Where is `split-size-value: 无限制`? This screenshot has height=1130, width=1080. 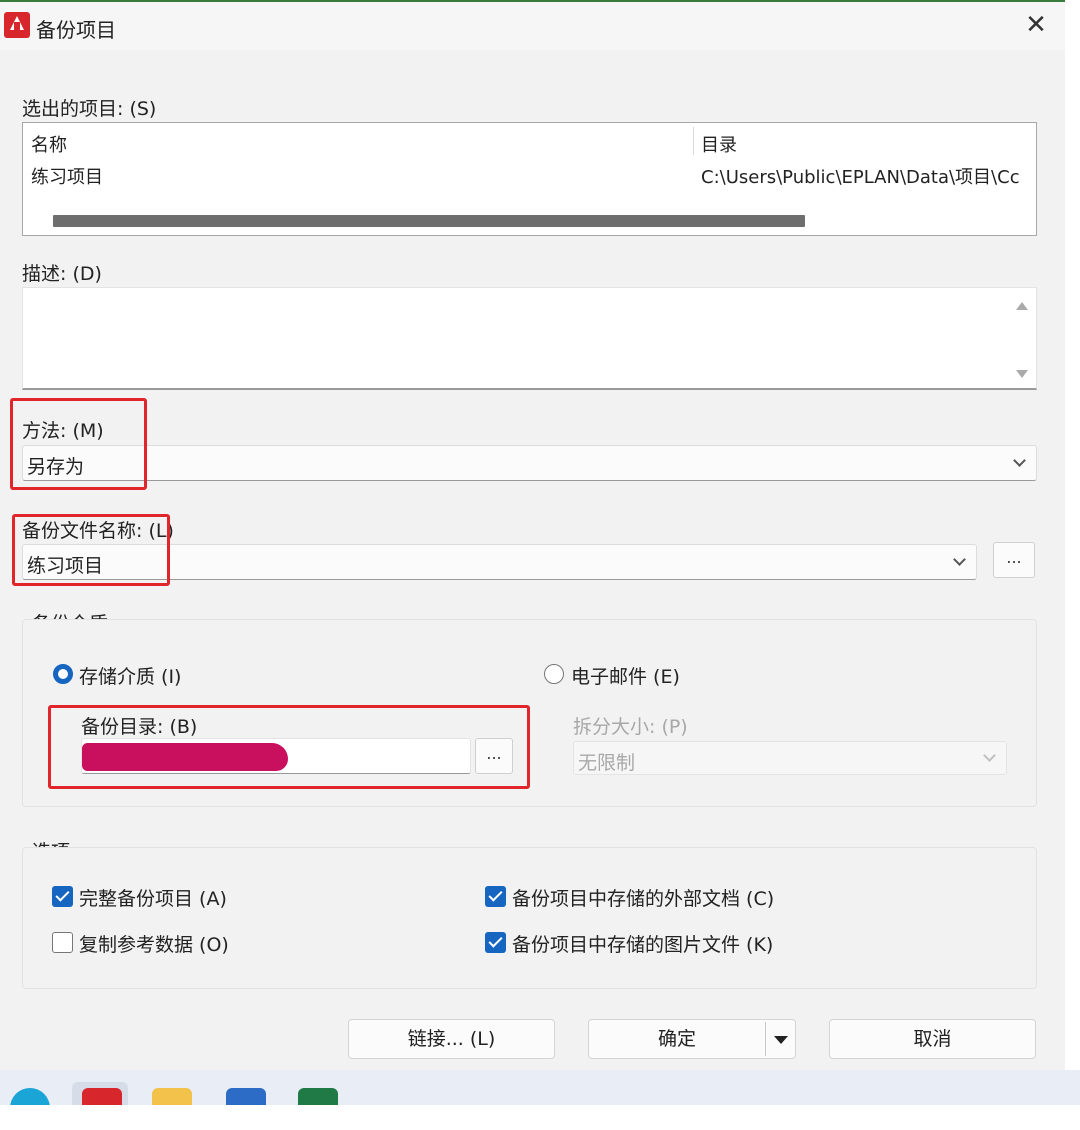
split-size-value: 无限制 is located at coordinates (607, 763).